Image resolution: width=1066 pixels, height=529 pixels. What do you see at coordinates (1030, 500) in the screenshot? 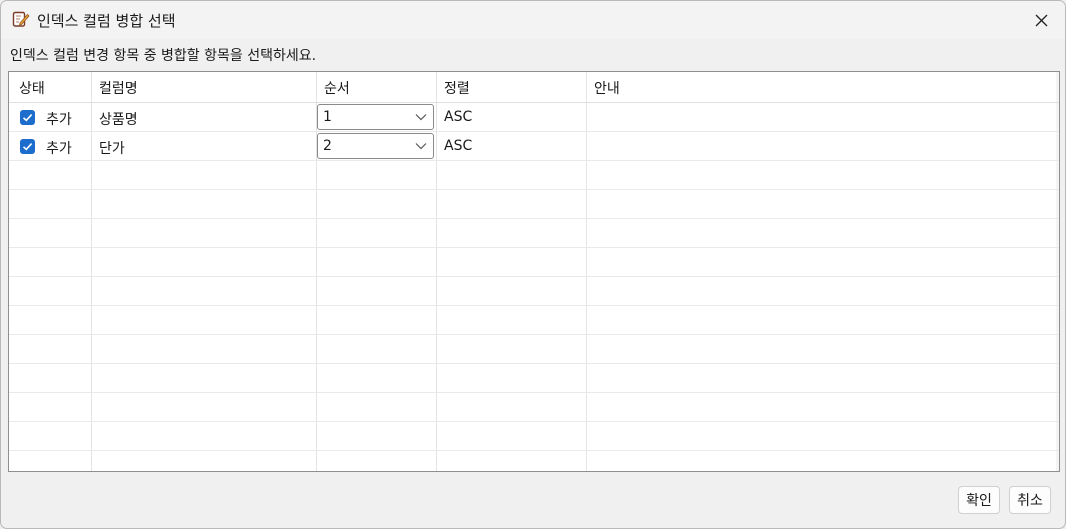
I see `cancel-button: 취소` at bounding box center [1030, 500].